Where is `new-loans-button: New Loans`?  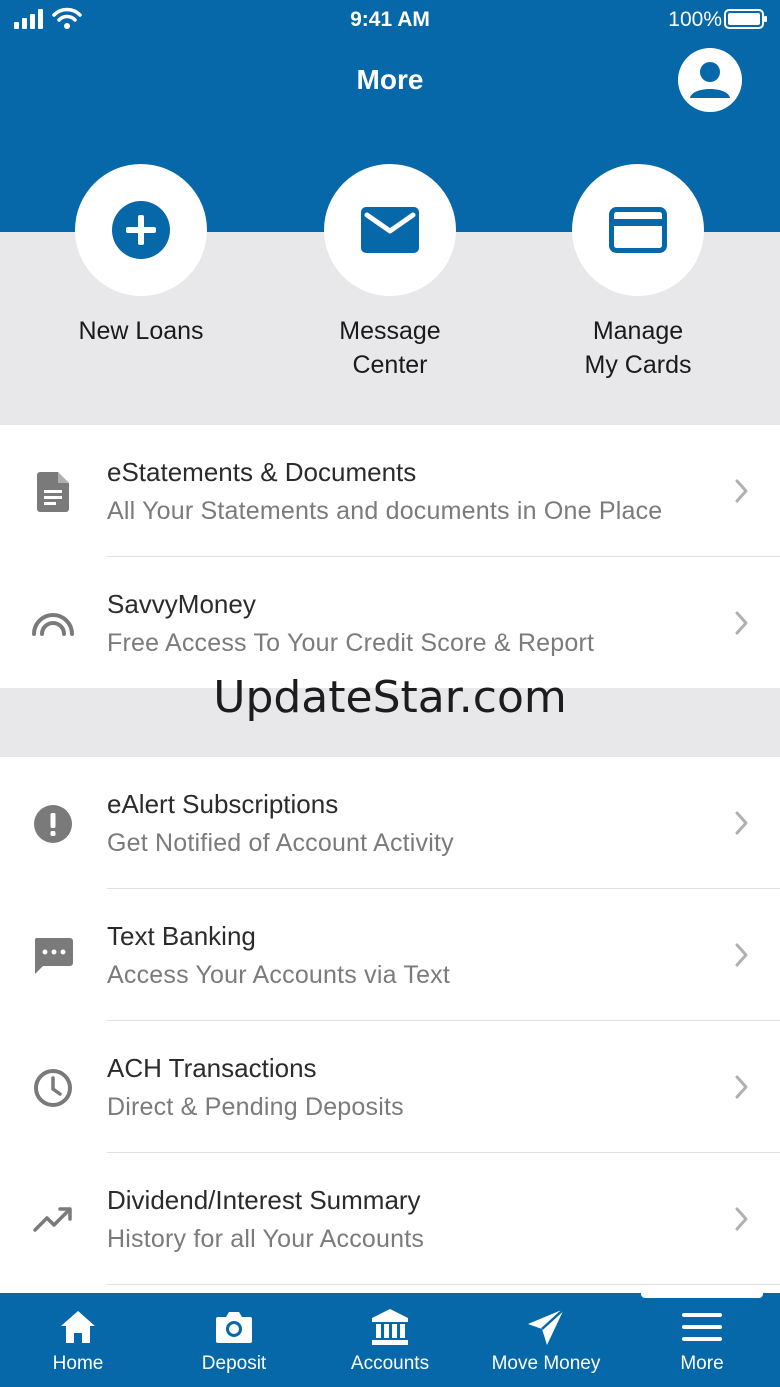 new-loans-button: New Loans is located at coordinates (141, 256).